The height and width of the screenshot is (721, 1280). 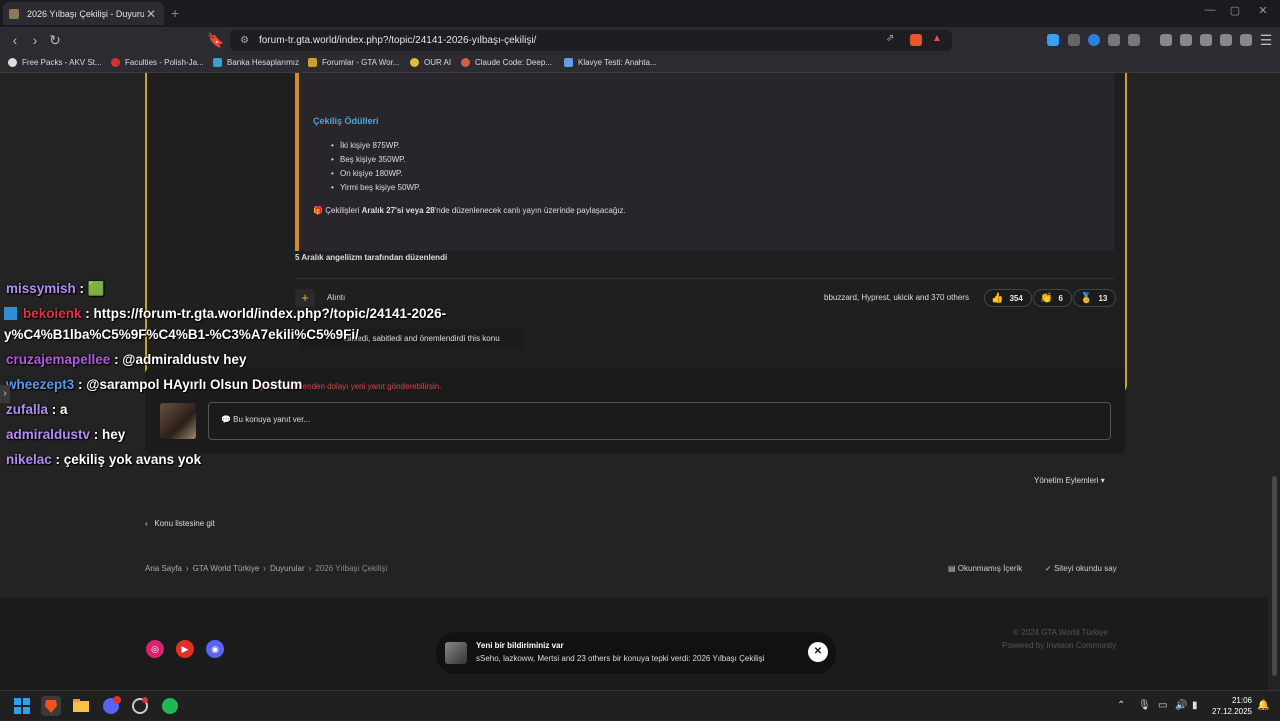 What do you see at coordinates (35, 40) in the screenshot?
I see `forward-icon: ›` at bounding box center [35, 40].